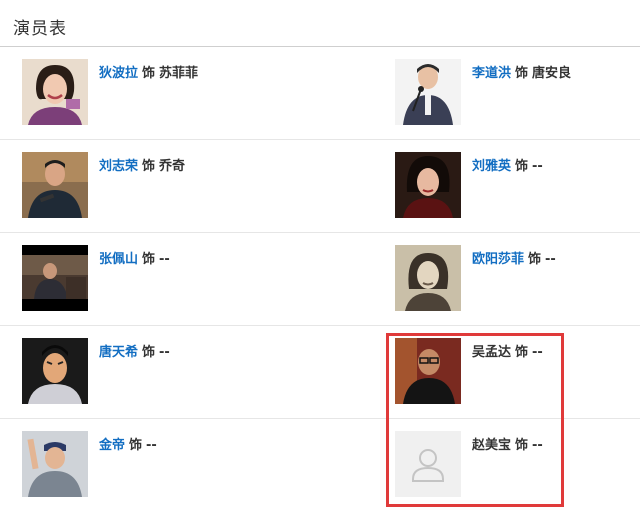 The width and height of the screenshot is (640, 515). Describe the element at coordinates (428, 278) in the screenshot. I see `vintage-portrait-photo` at that location.